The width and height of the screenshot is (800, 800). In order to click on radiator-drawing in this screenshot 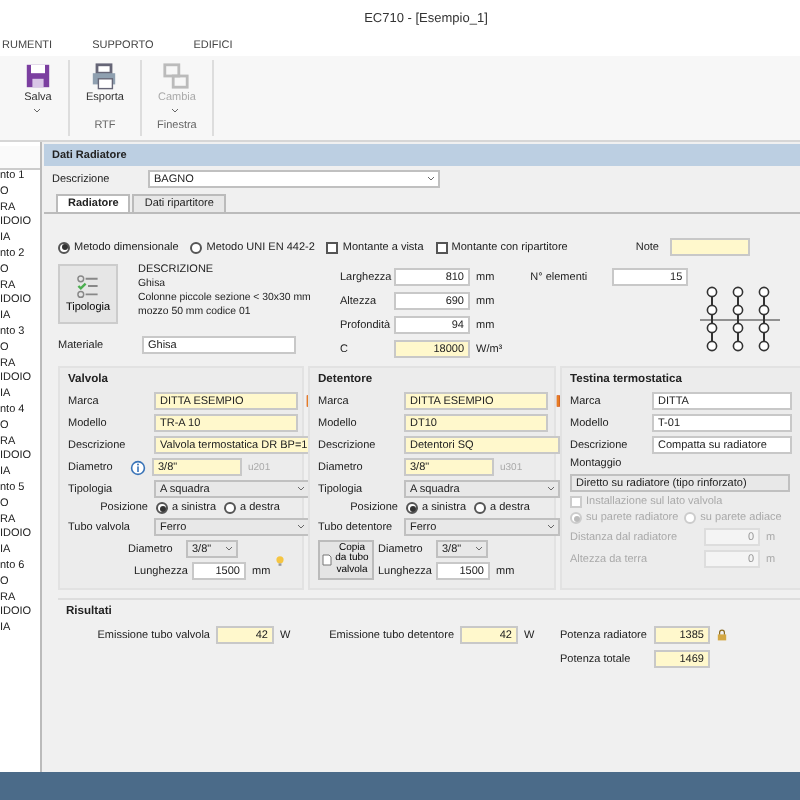, I will do `click(740, 320)`.